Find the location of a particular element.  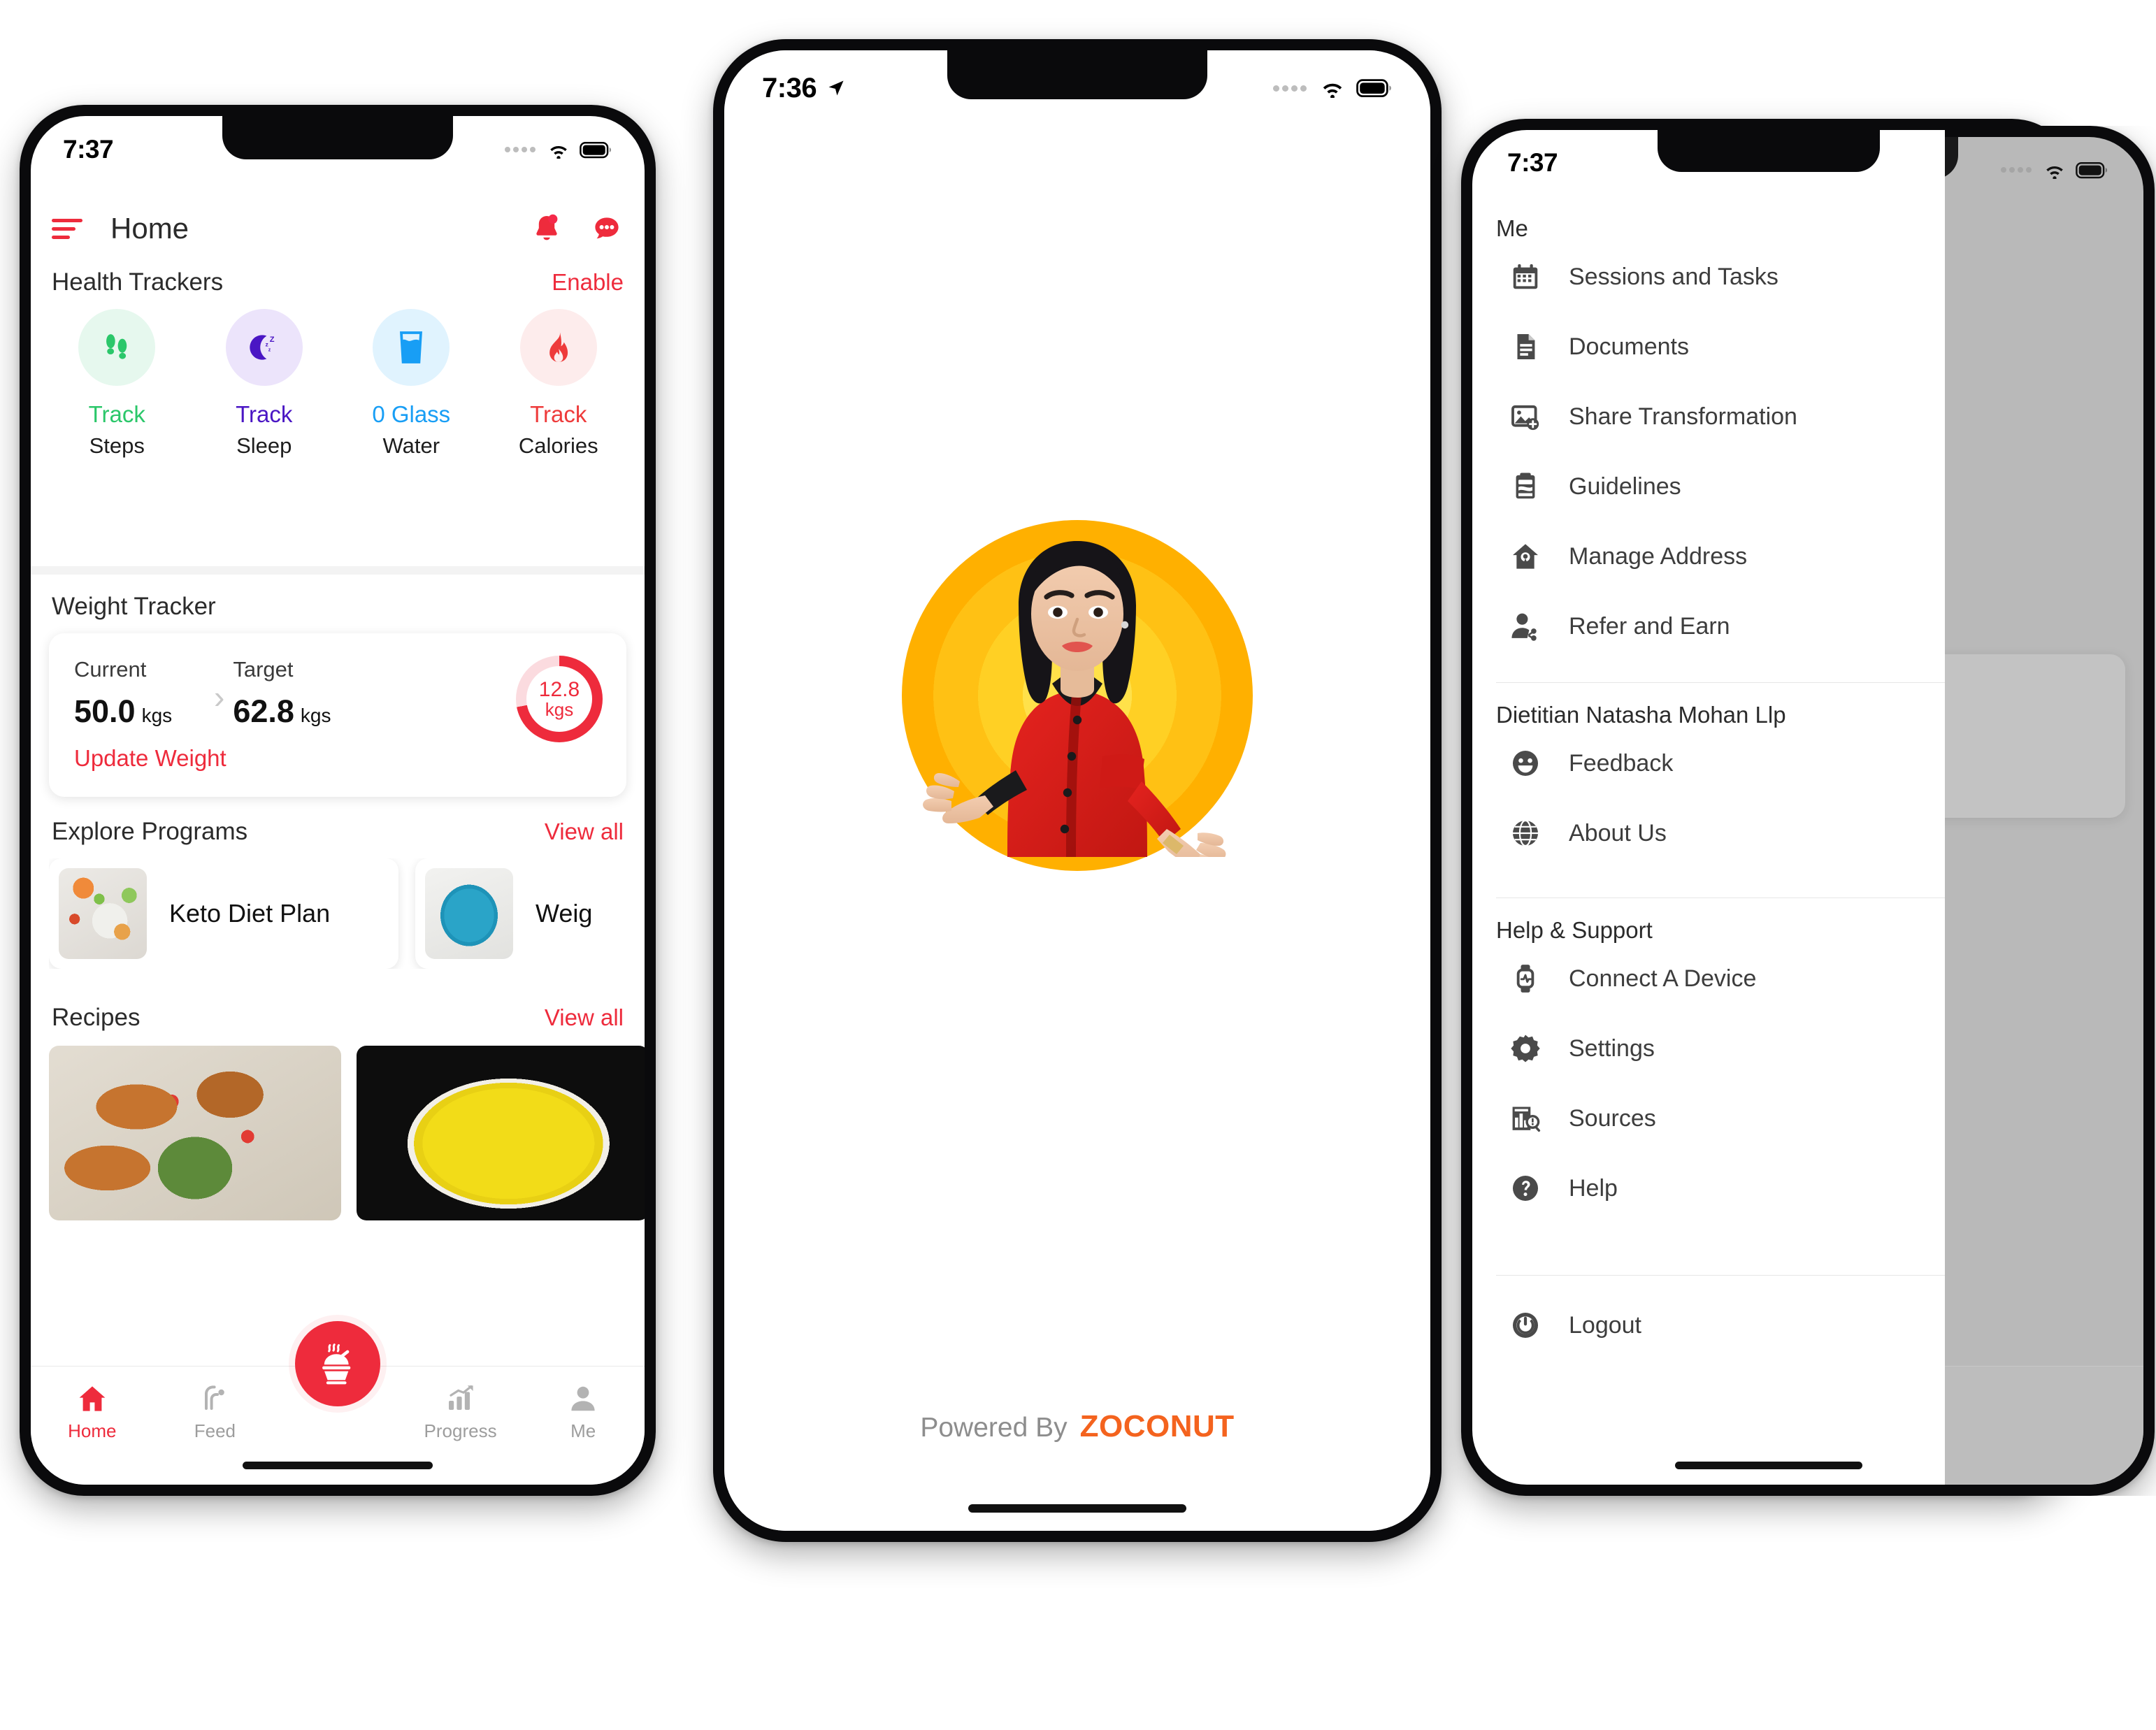

bar-chart-arrow-icon is located at coordinates (460, 1398).